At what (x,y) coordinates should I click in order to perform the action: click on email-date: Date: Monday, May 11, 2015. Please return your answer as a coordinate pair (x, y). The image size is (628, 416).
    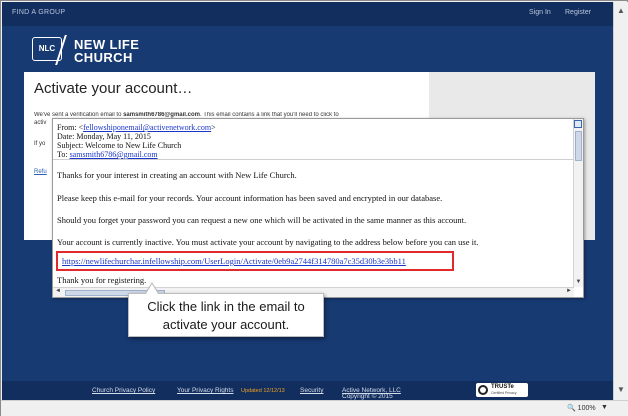
    Looking at the image, I should click on (104, 136).